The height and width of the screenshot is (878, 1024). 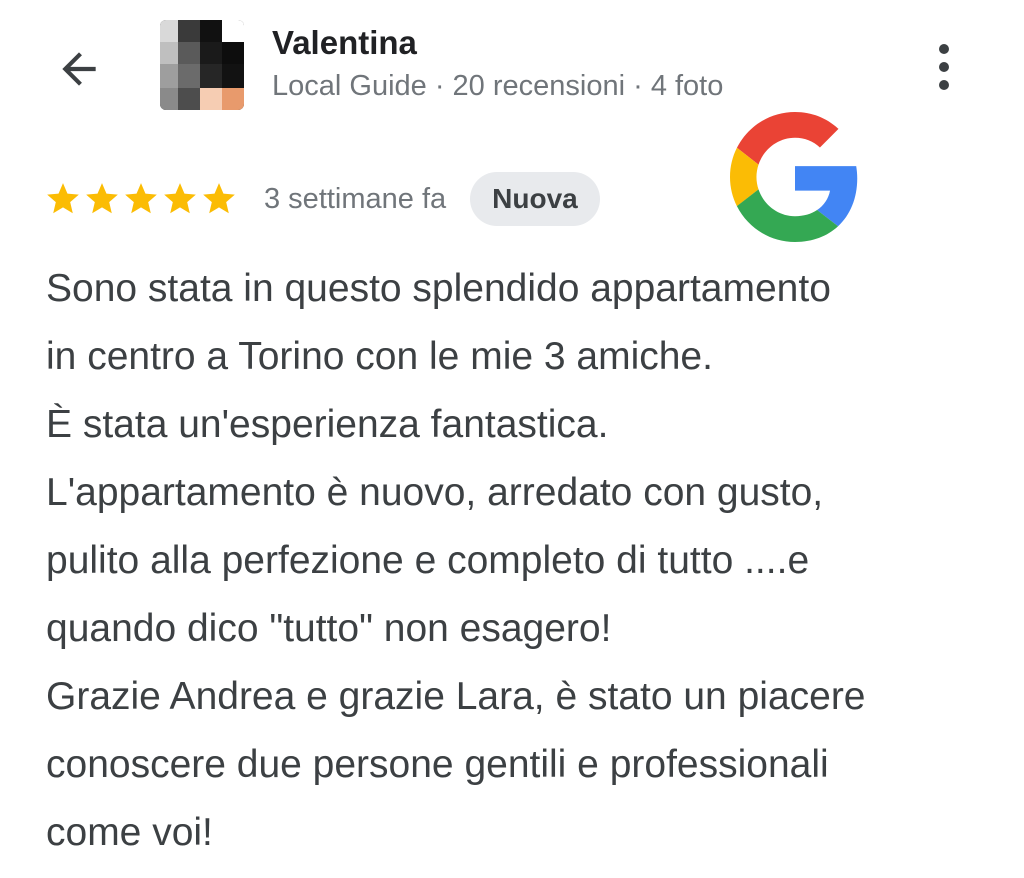 What do you see at coordinates (535, 199) in the screenshot?
I see `new-badge: Nuova` at bounding box center [535, 199].